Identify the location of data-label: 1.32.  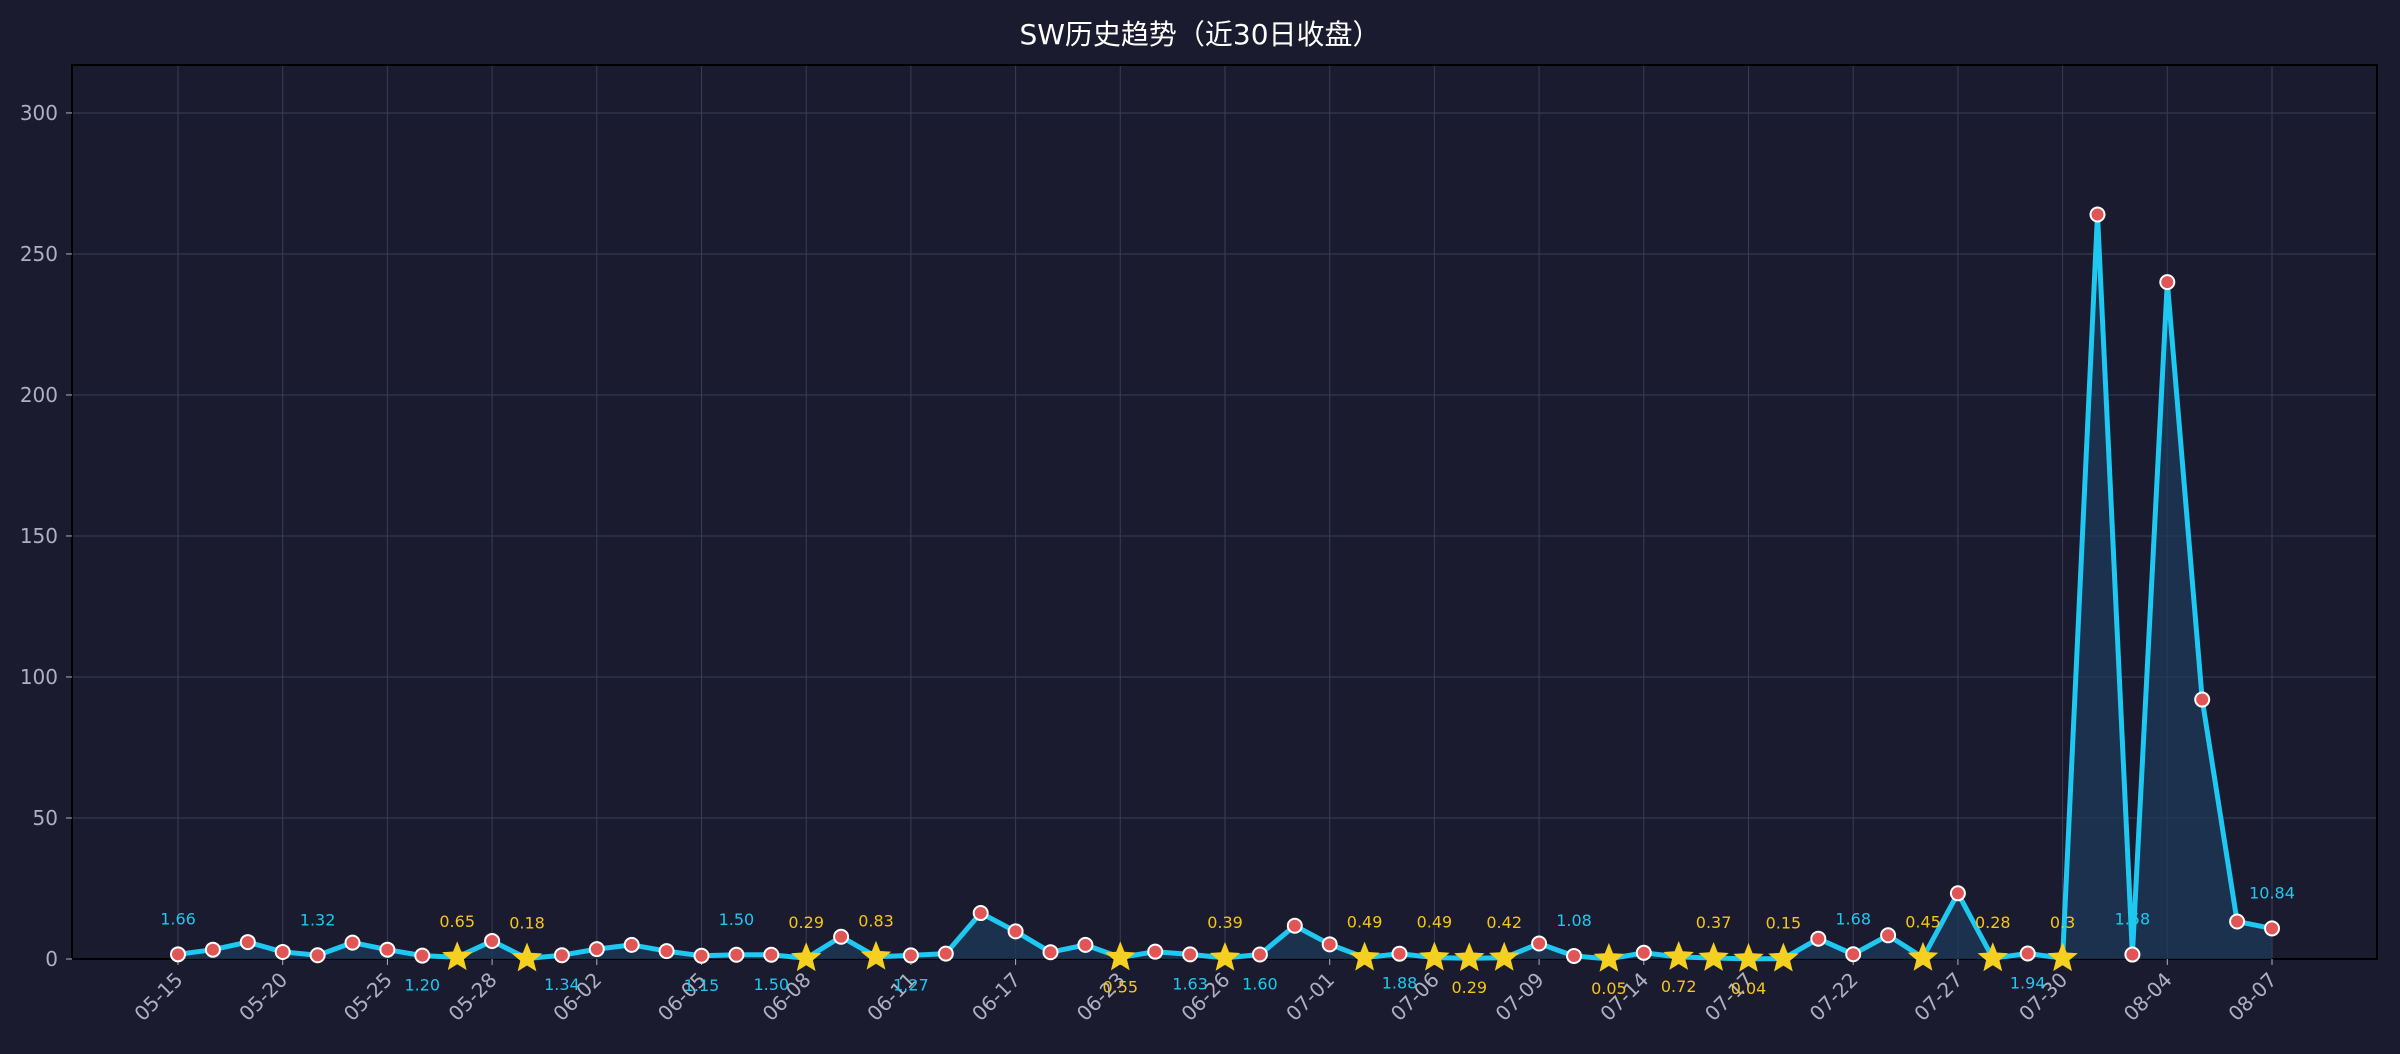
(318, 919).